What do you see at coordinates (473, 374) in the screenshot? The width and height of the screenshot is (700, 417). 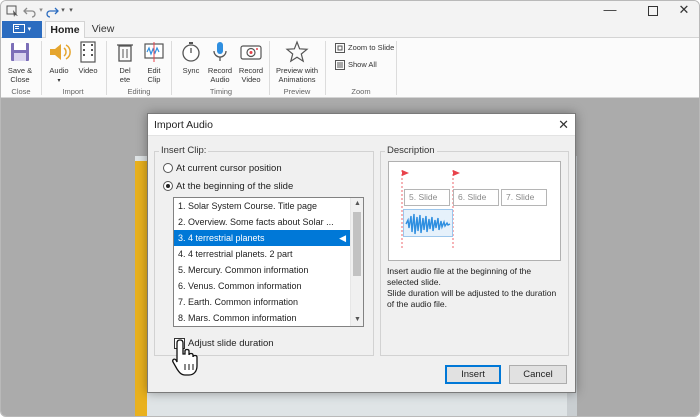 I see `insert-button: Insert` at bounding box center [473, 374].